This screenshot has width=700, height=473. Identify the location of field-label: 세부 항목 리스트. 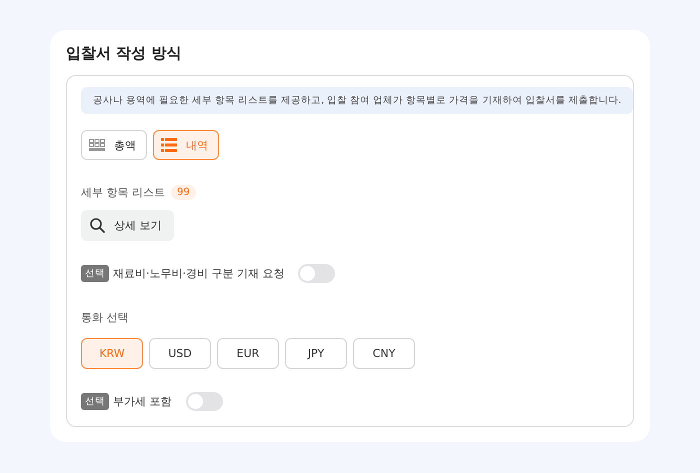
(123, 192).